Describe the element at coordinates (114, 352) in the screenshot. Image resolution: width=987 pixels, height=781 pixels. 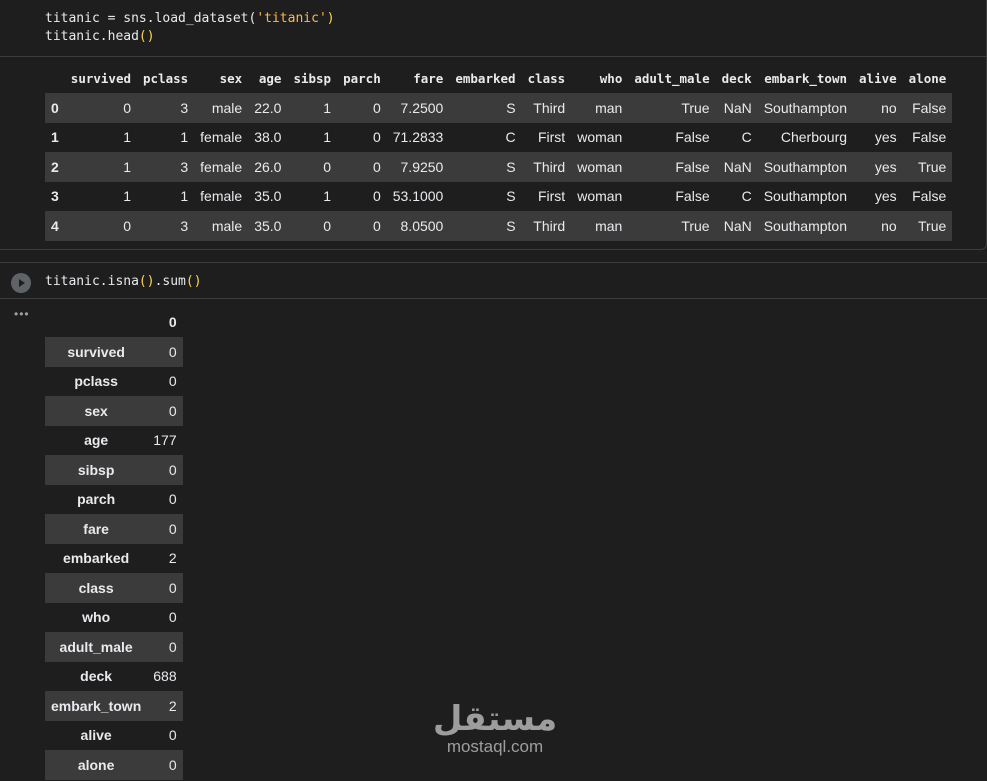
I see `table-row: survived 0` at that location.